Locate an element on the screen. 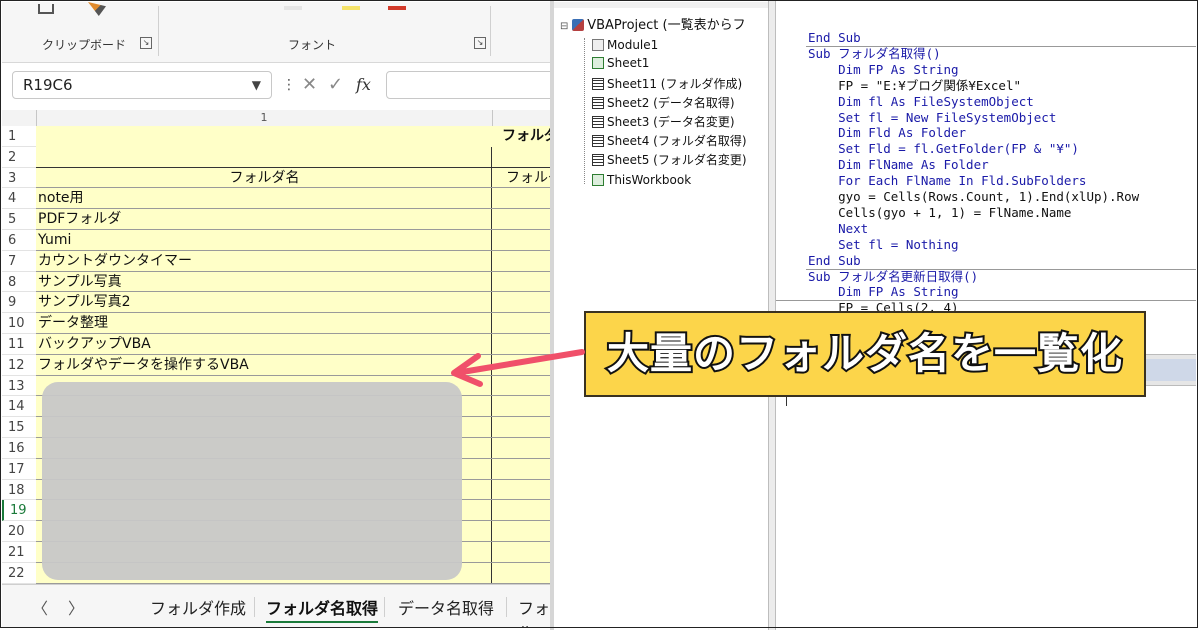  code-line: Dim Fld As Folder is located at coordinates (887, 133).